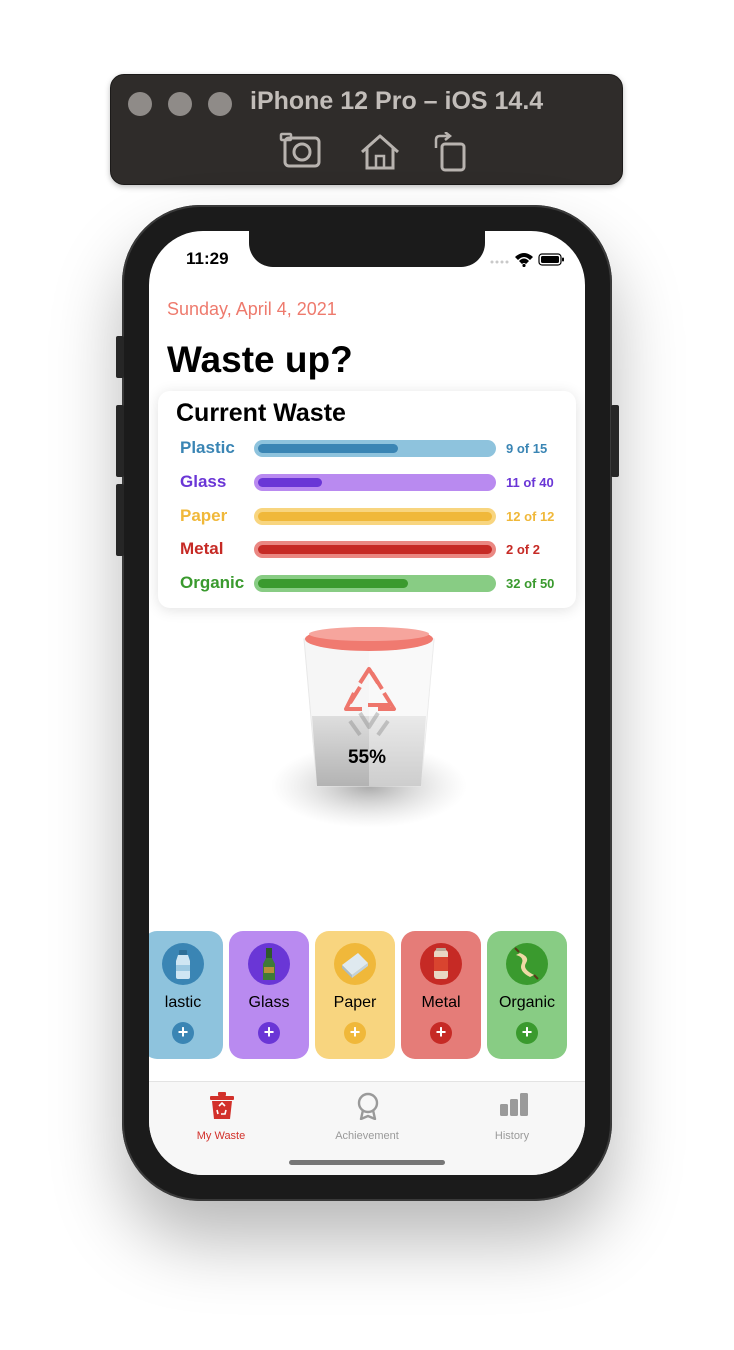 The width and height of the screenshot is (734, 1350). What do you see at coordinates (269, 1033) in the screenshot?
I see `add-glass-button: +` at bounding box center [269, 1033].